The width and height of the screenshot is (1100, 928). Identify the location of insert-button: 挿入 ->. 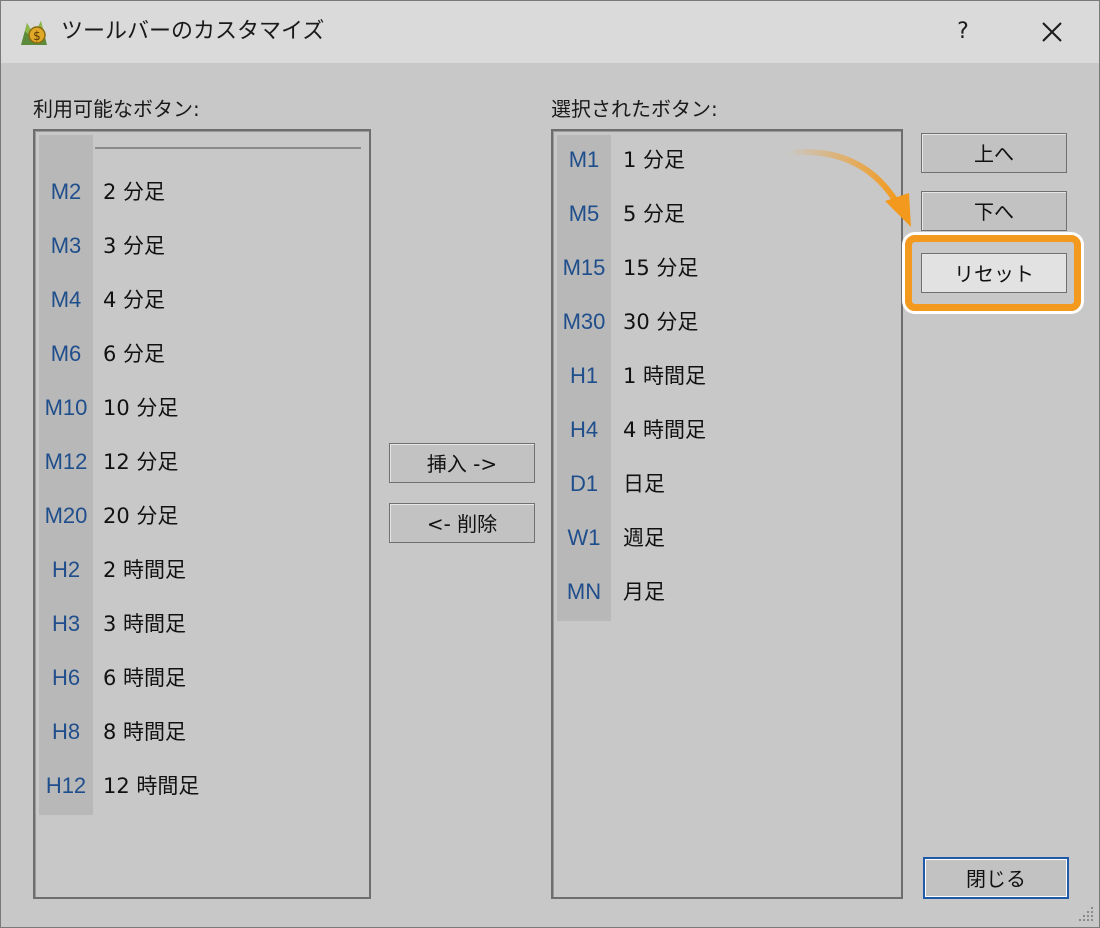
(462, 463).